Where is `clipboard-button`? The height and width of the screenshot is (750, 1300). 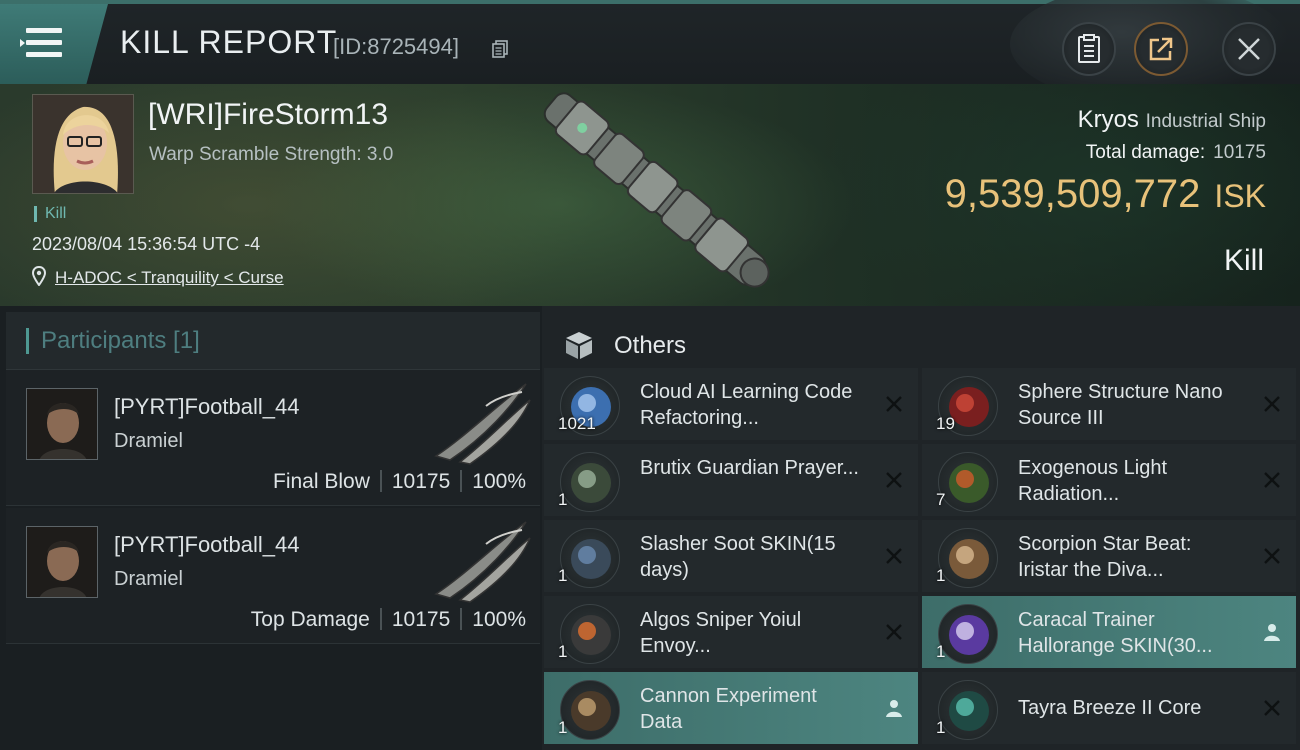
clipboard-button is located at coordinates (1089, 49).